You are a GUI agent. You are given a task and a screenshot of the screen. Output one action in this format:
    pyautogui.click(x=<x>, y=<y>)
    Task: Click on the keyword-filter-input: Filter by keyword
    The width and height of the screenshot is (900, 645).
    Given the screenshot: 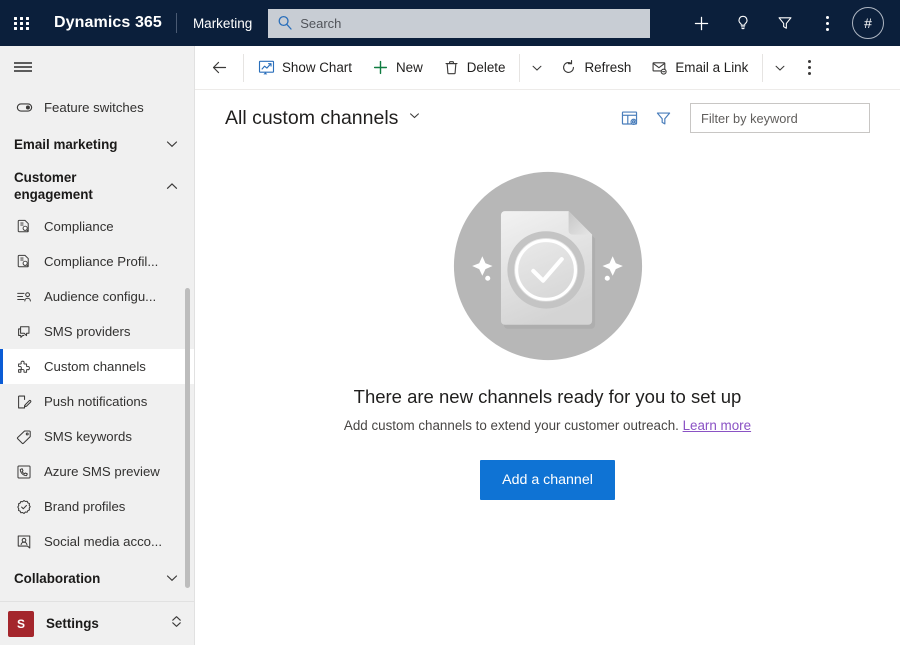 What is the action you would take?
    pyautogui.click(x=780, y=118)
    